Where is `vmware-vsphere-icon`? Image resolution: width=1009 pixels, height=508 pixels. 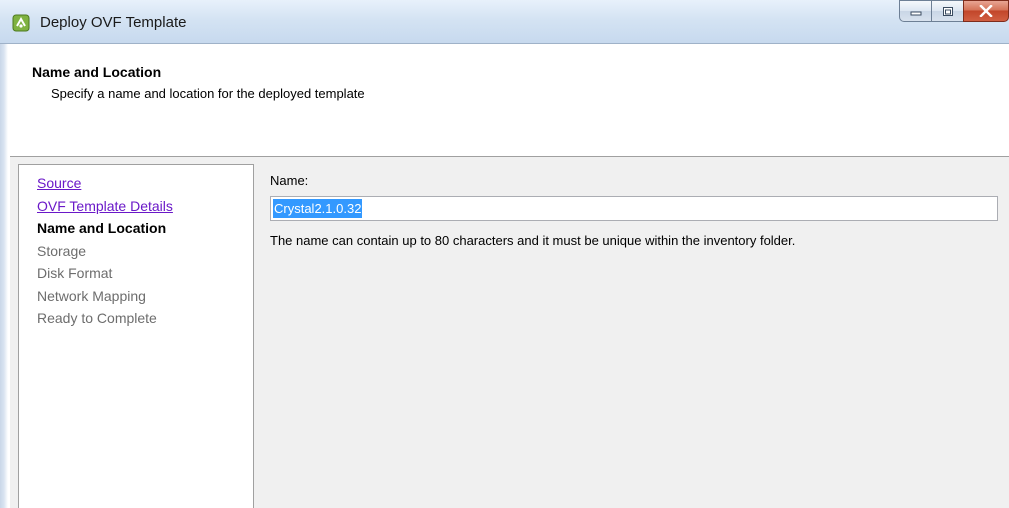 vmware-vsphere-icon is located at coordinates (21, 23).